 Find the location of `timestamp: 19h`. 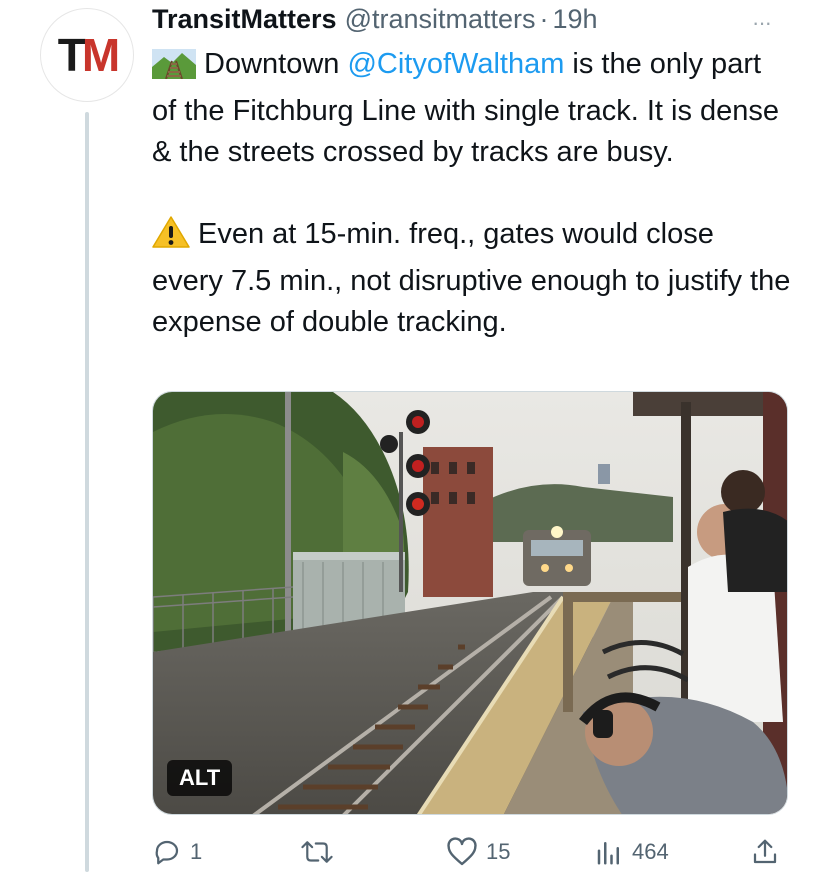

timestamp: 19h is located at coordinates (575, 19).